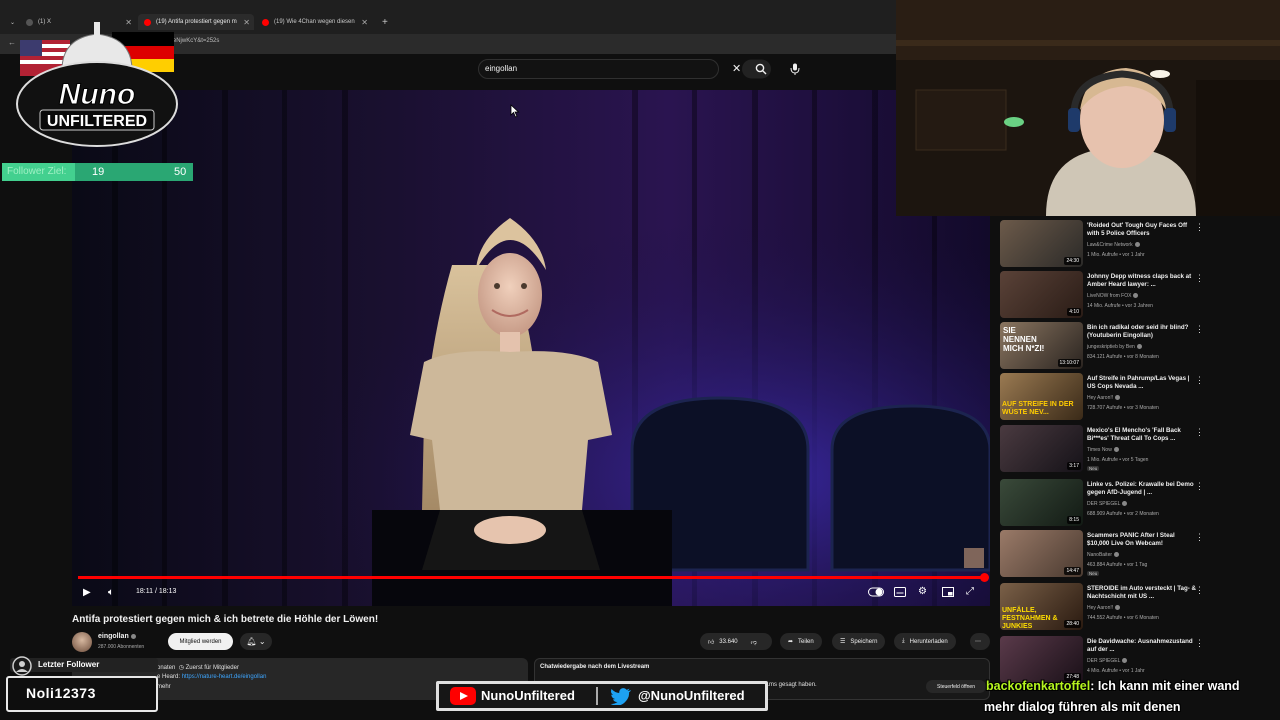 This screenshot has height=720, width=1280. I want to click on fullscreen-icon: ⤢, so click(970, 591).